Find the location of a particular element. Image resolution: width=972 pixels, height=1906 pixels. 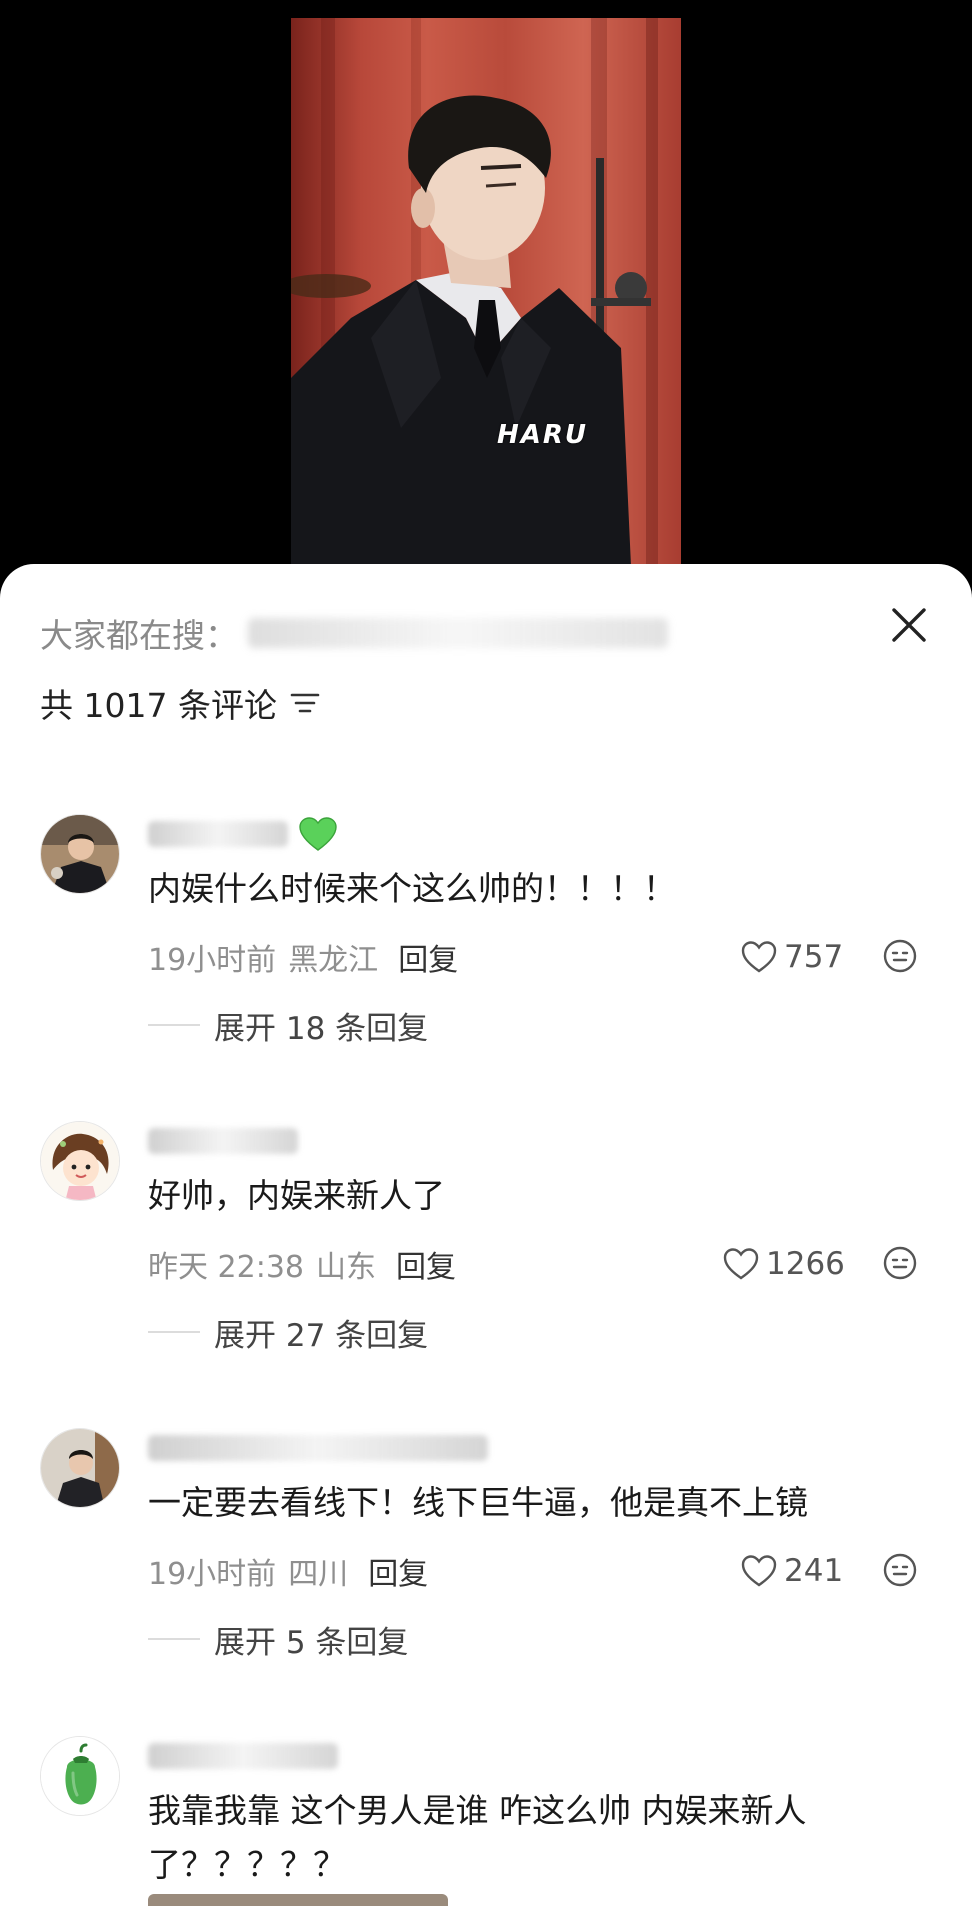

comment-location: 四川 is located at coordinates (318, 1574).